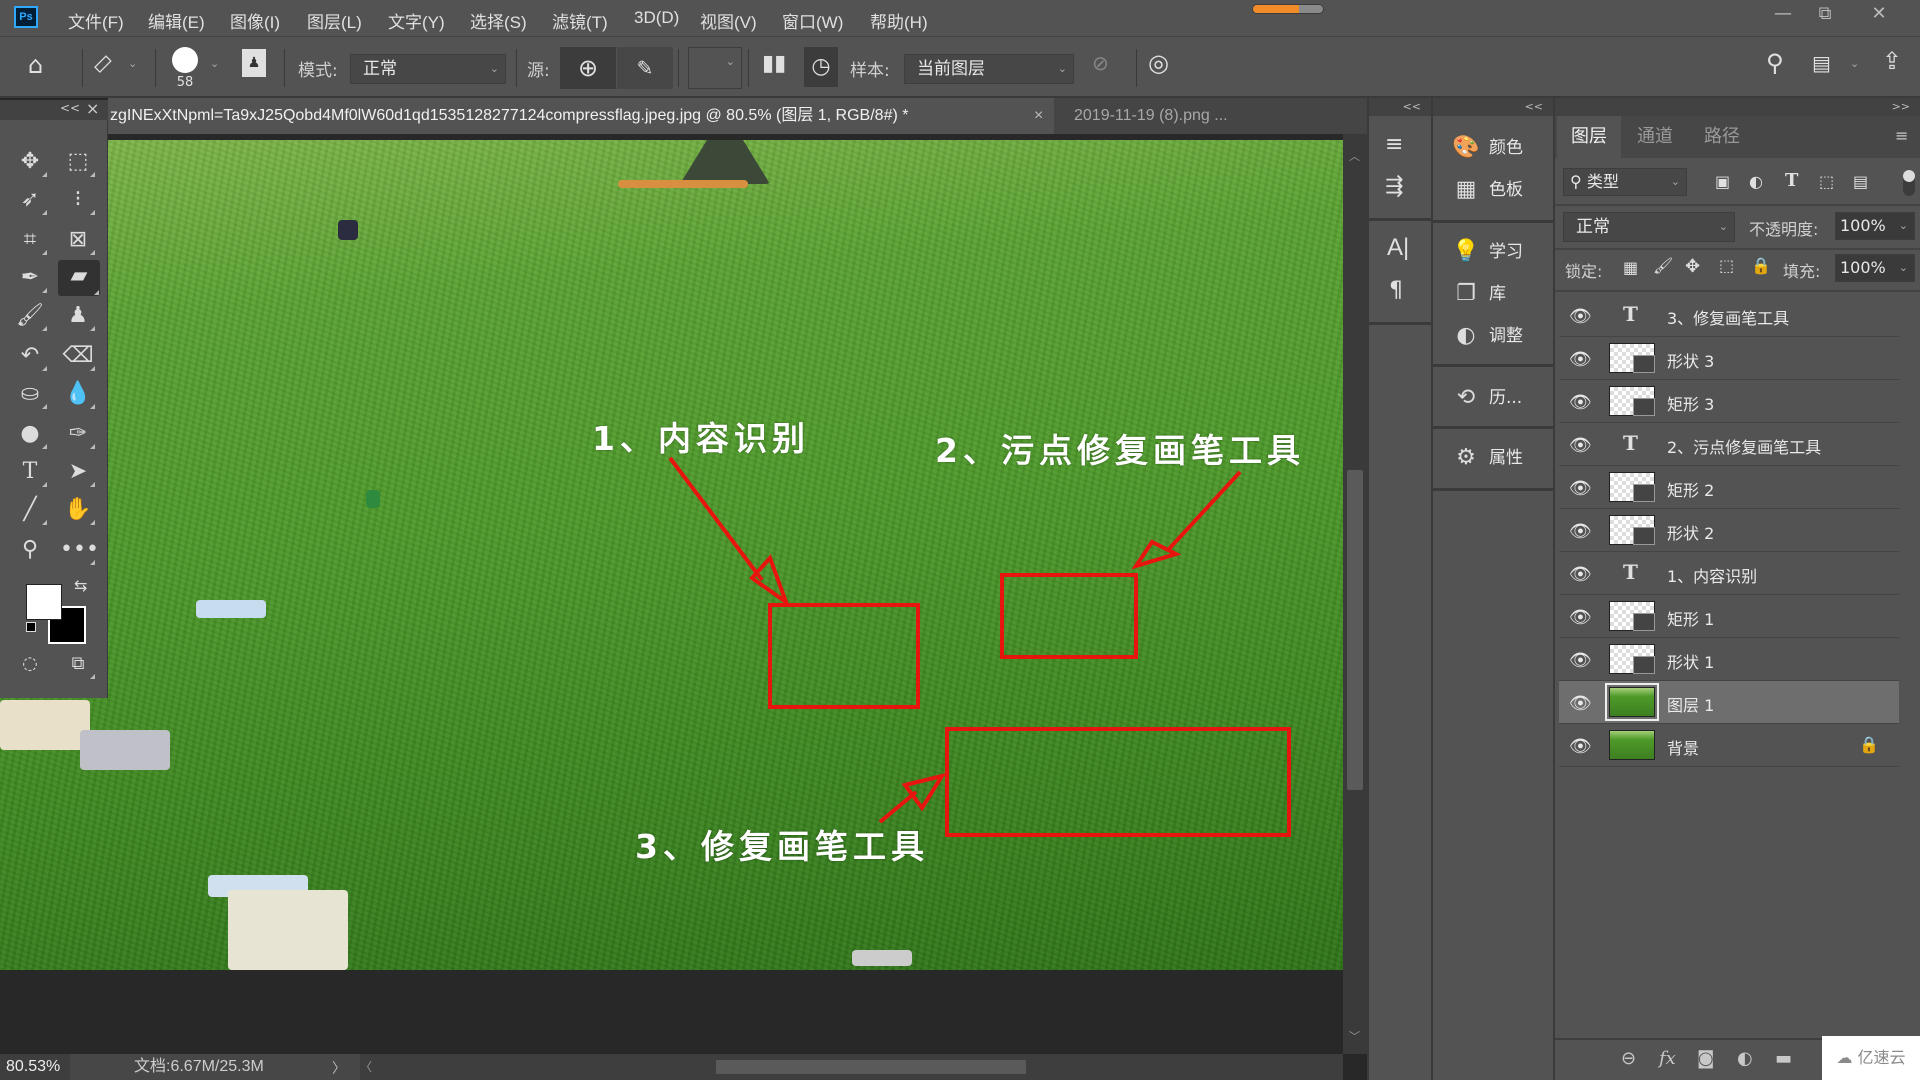 This screenshot has width=1920, height=1080. What do you see at coordinates (80, 585) in the screenshot?
I see `swap-colors-icon: ⇆` at bounding box center [80, 585].